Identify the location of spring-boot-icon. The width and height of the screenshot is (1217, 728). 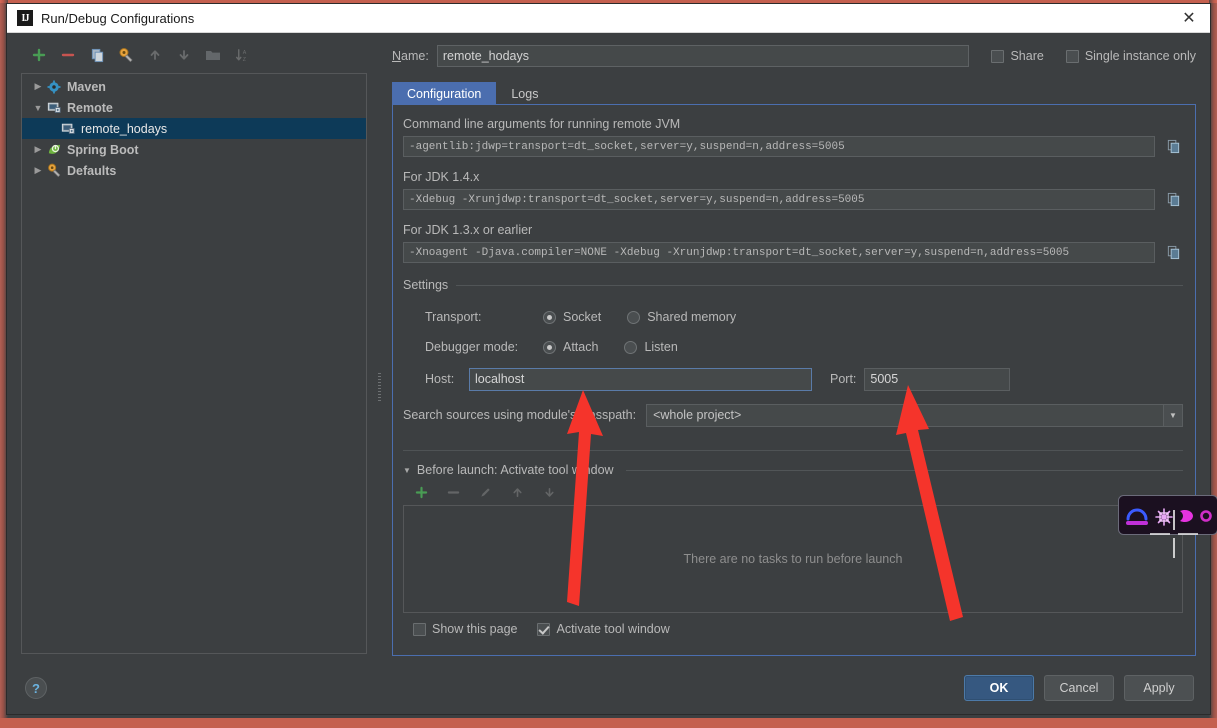
(54, 150).